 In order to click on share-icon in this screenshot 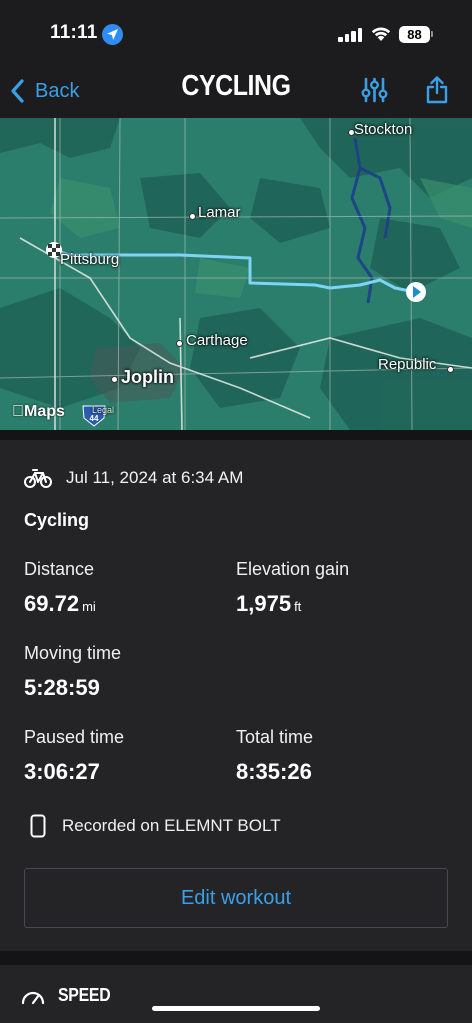, I will do `click(437, 90)`.